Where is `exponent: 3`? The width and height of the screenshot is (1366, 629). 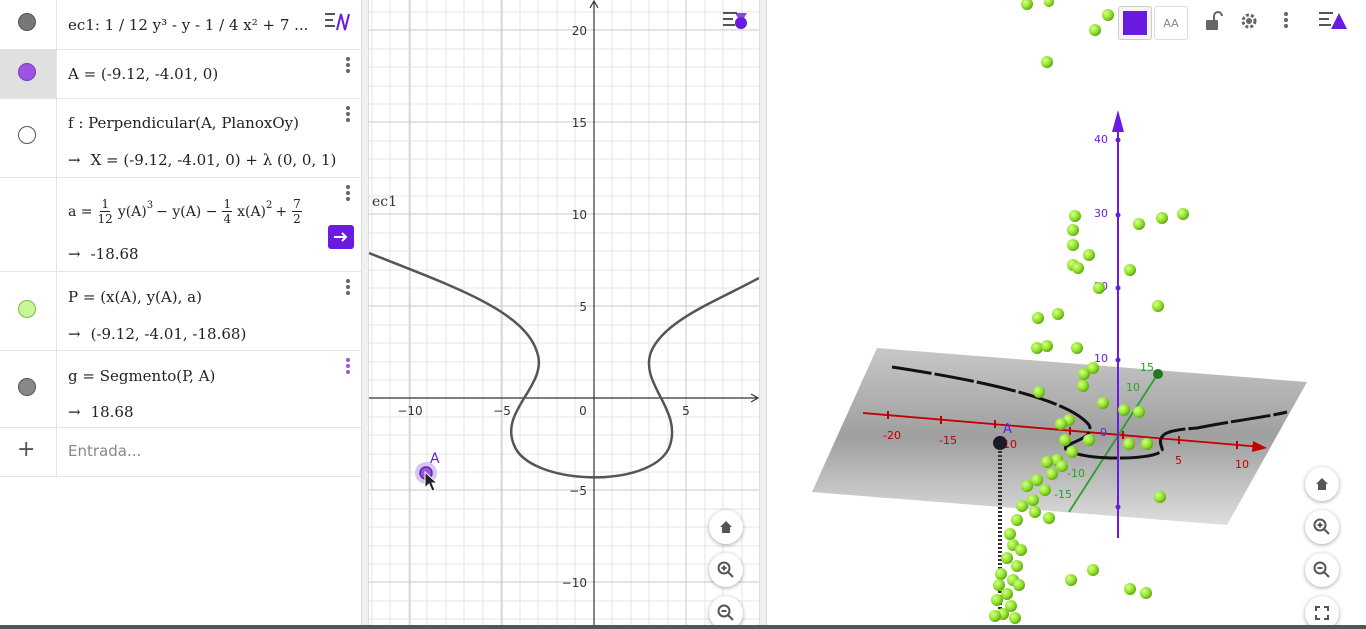 exponent: 3 is located at coordinates (150, 205).